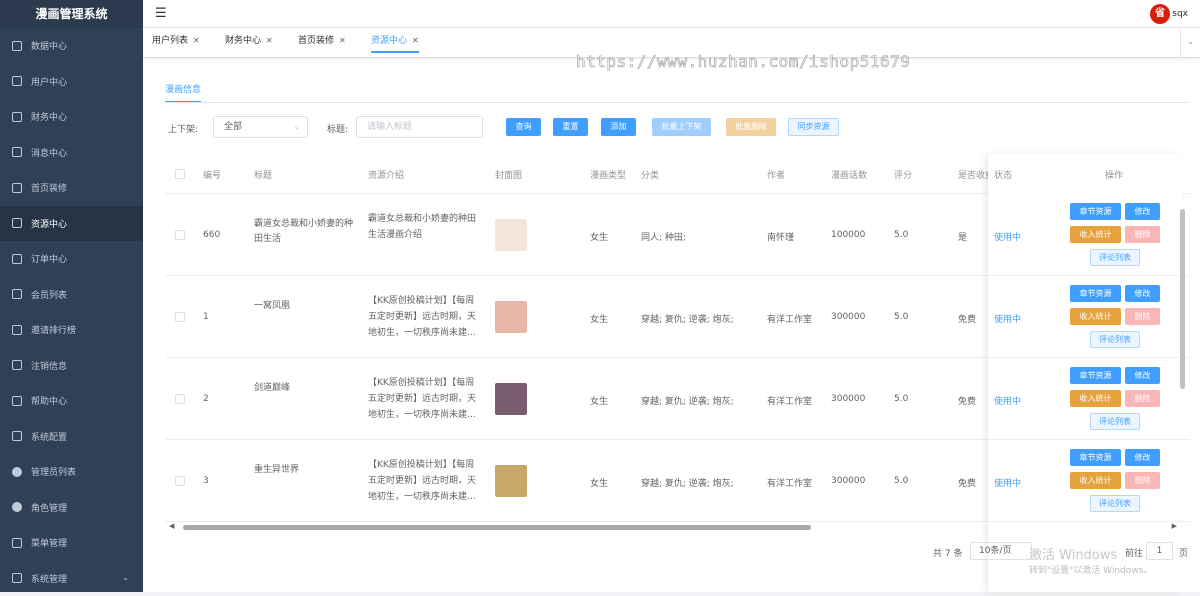 This screenshot has height=596, width=1200. Describe the element at coordinates (813, 127) in the screenshot. I see `sync-resource-button: 同步资源` at that location.